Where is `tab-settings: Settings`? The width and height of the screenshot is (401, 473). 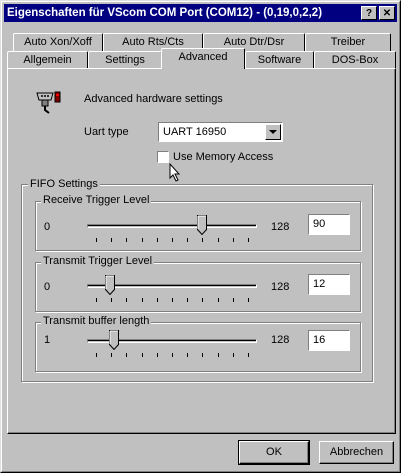
tab-settings: Settings is located at coordinates (125, 60).